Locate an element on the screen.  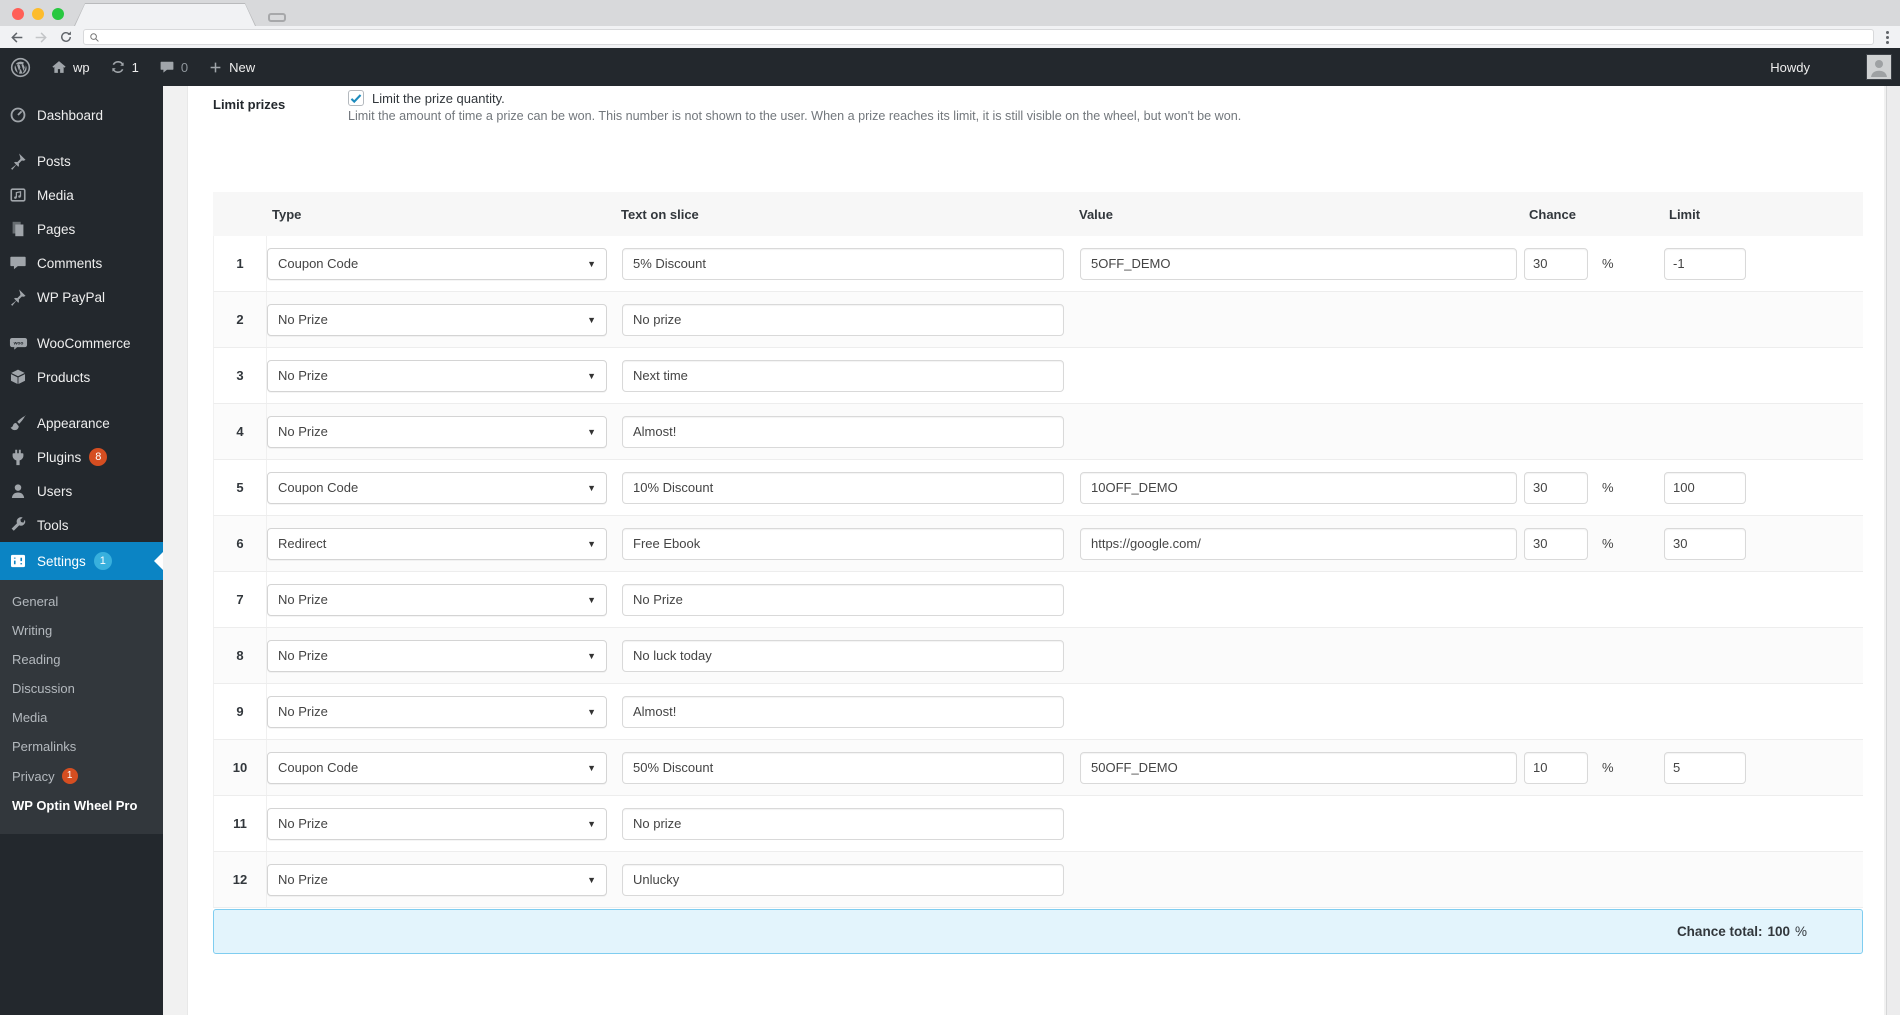
address-bar is located at coordinates (978, 37).